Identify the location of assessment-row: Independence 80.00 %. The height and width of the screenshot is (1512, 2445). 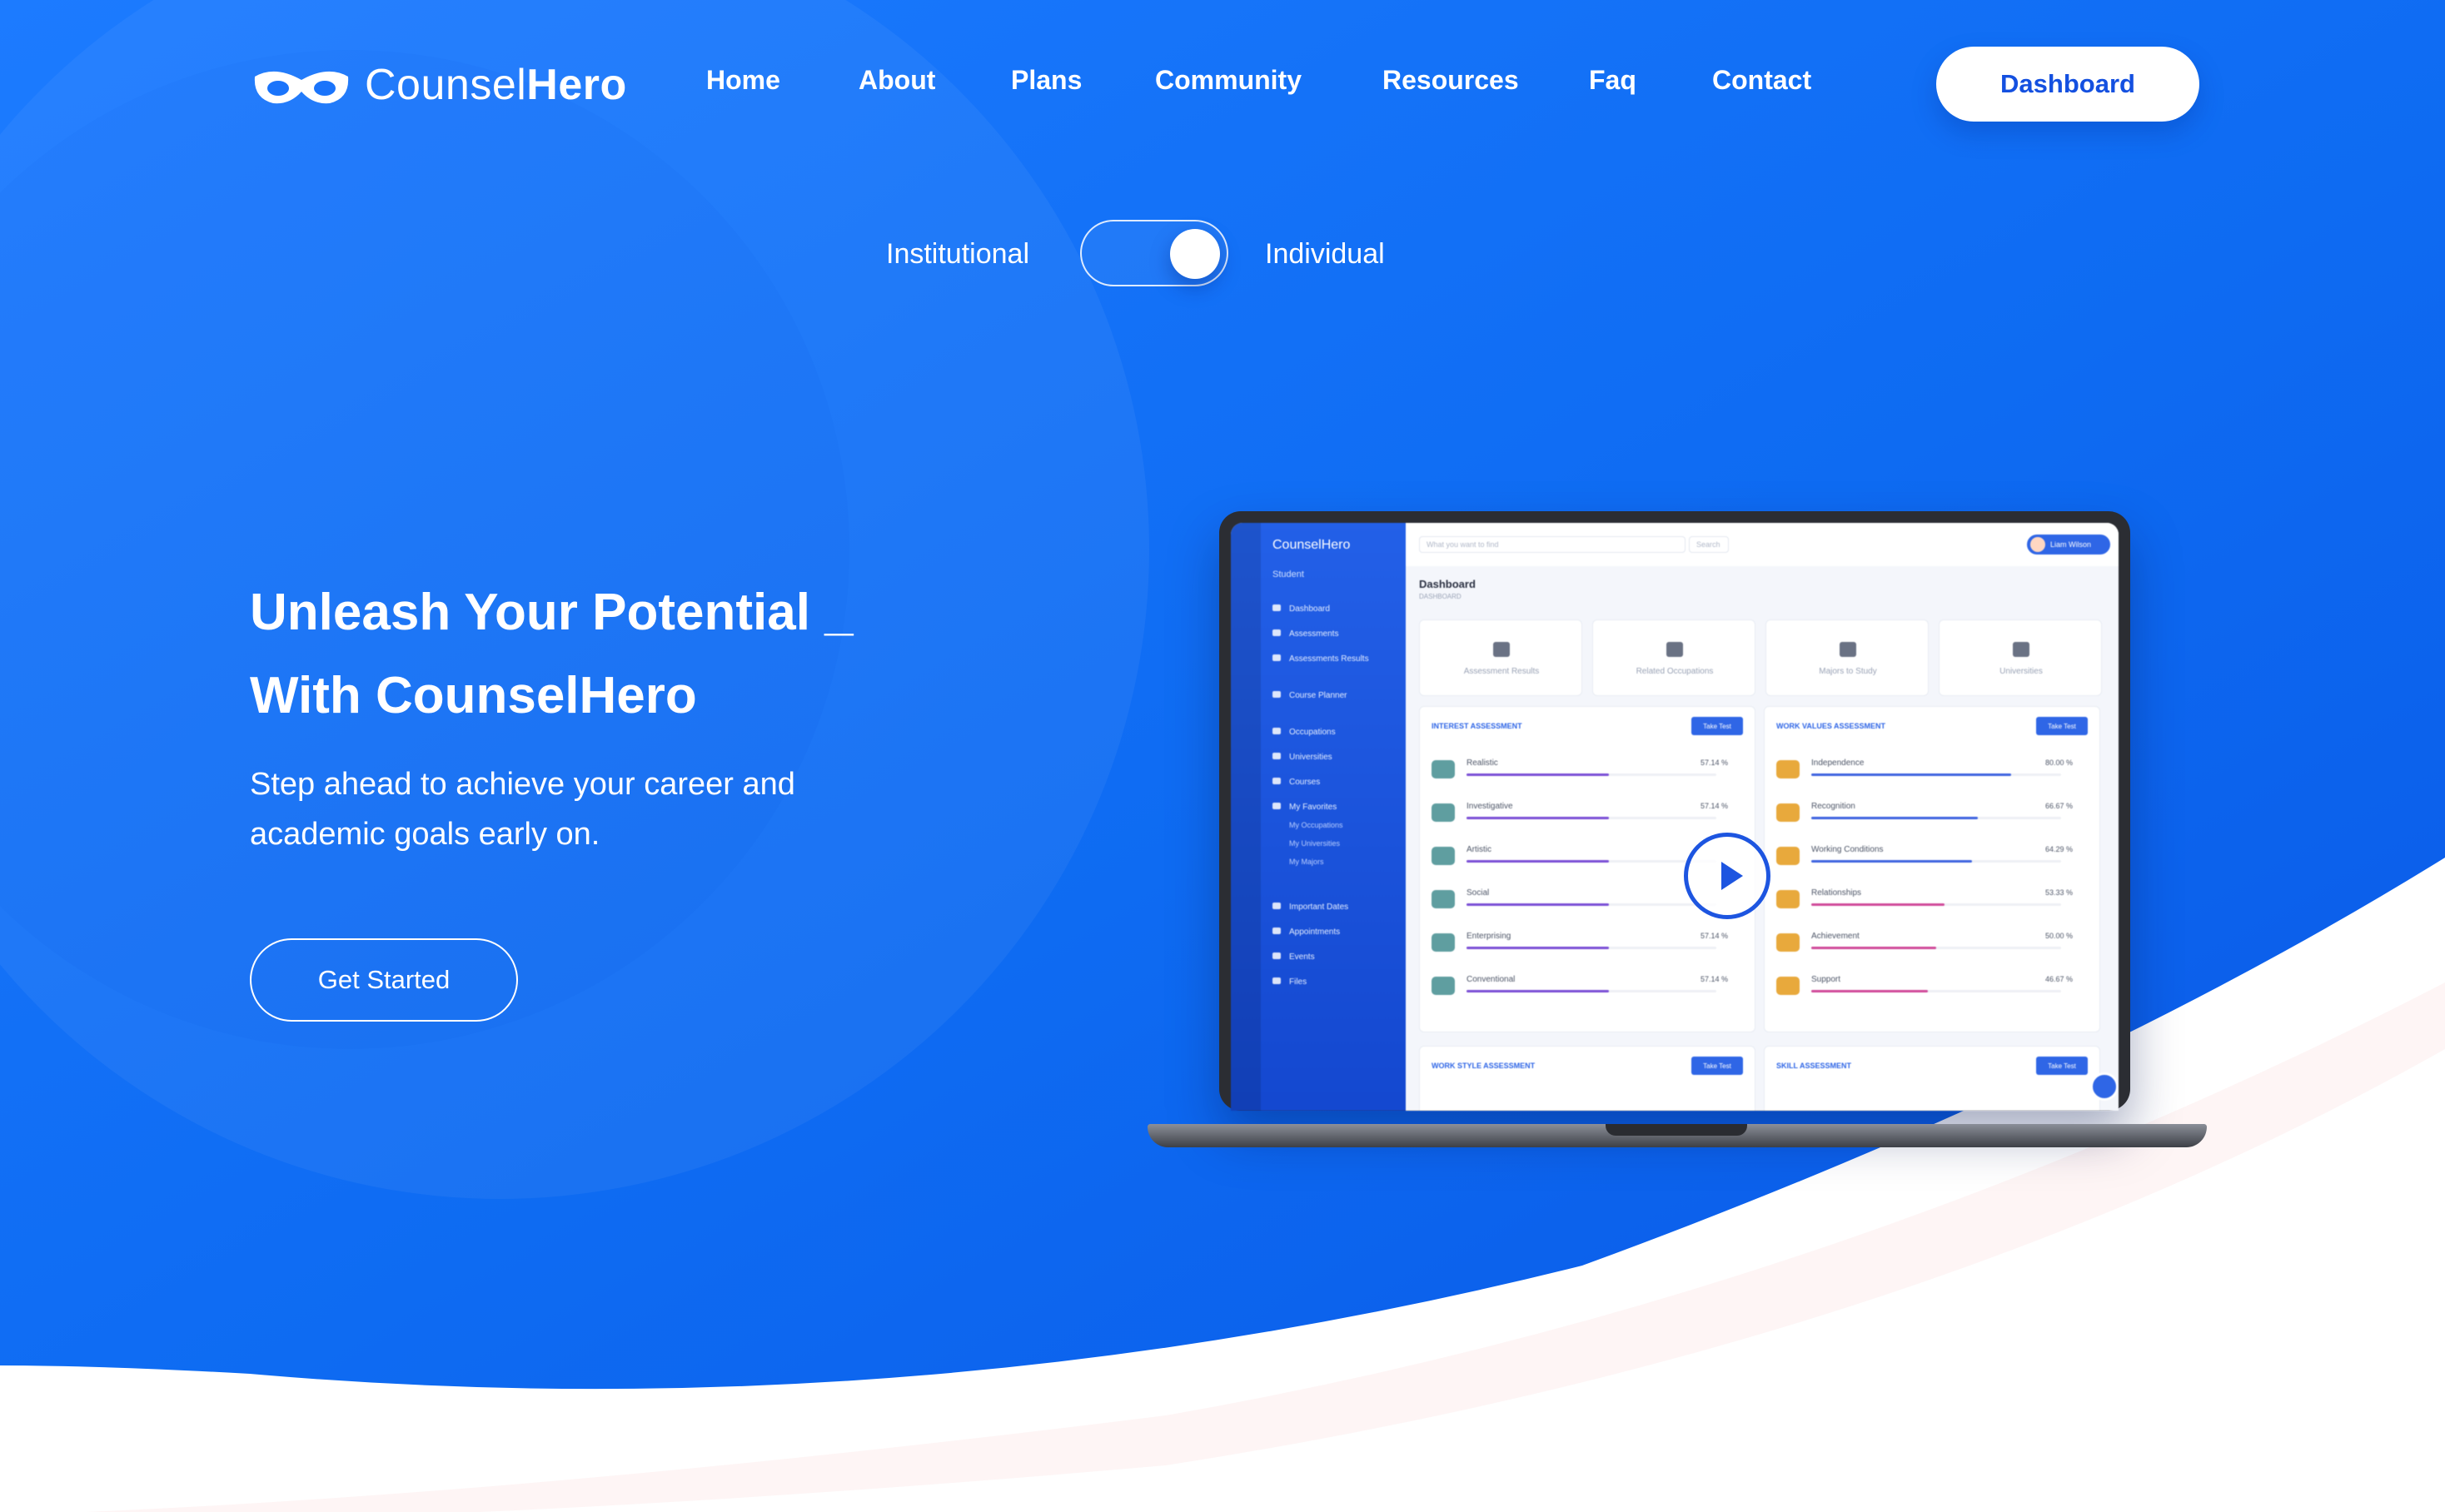
(1932, 771).